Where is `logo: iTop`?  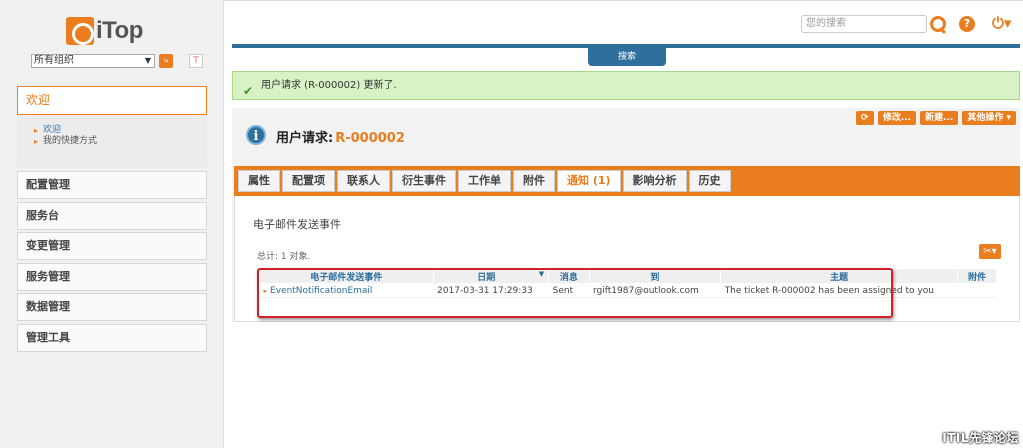
logo: iTop is located at coordinates (104, 31).